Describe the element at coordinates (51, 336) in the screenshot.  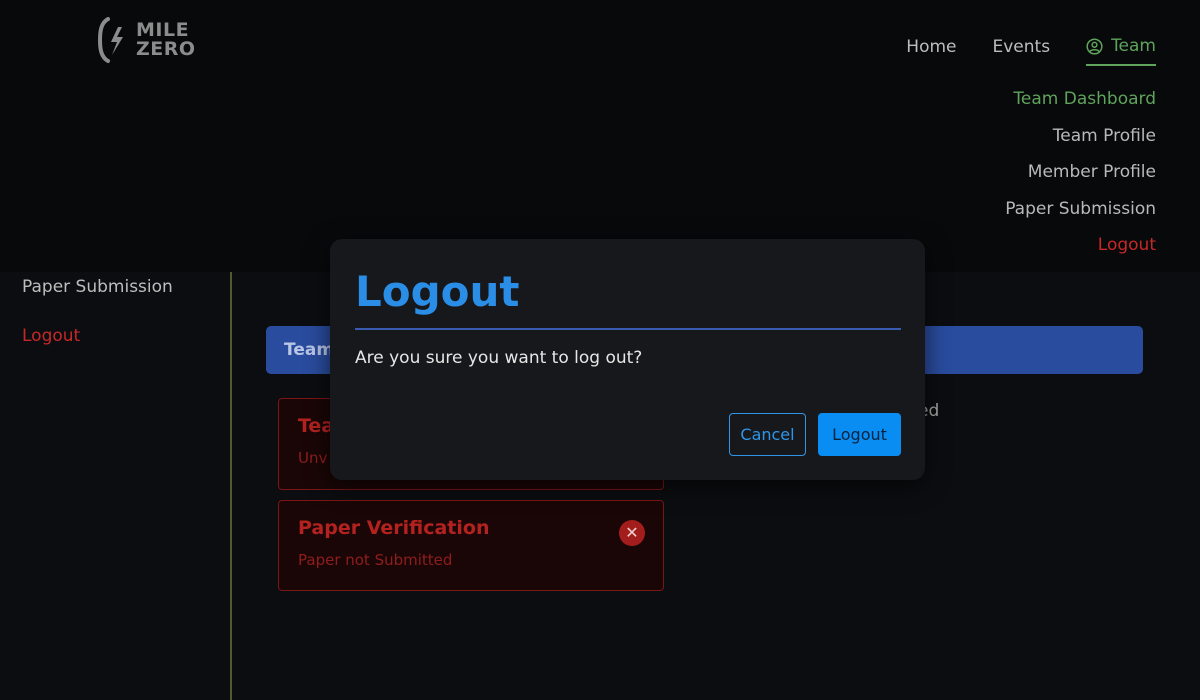
I see `sidebar-item-logout: Logout` at that location.